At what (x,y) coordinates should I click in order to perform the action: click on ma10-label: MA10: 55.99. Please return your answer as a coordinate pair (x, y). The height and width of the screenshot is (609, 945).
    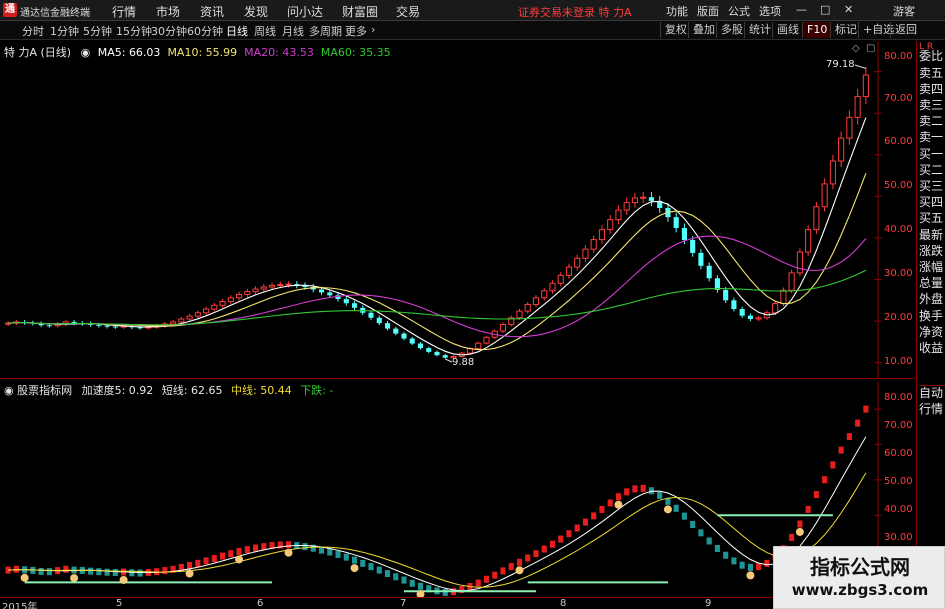
    Looking at the image, I should click on (202, 52).